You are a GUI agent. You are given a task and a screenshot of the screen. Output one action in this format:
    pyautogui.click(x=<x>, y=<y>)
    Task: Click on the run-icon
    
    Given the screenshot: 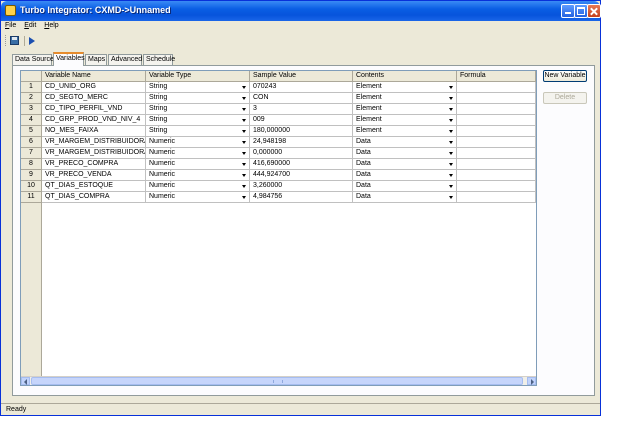 What is the action you would take?
    pyautogui.click(x=32, y=41)
    